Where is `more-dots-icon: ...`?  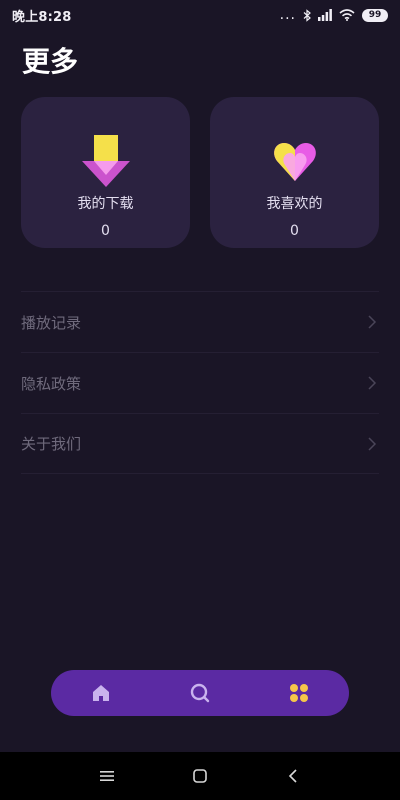 more-dots-icon: ... is located at coordinates (287, 15).